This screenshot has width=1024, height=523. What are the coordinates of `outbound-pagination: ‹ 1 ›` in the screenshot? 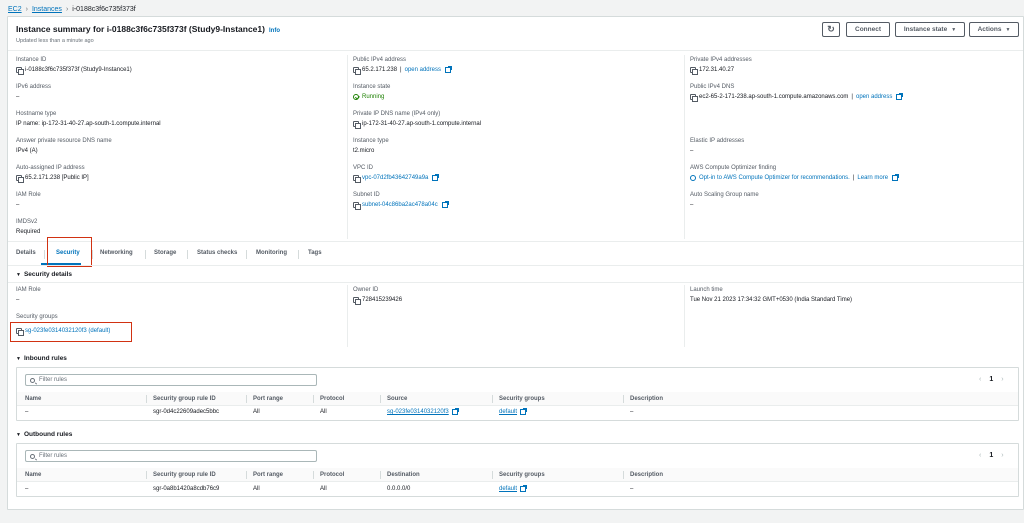 It's located at (991, 455).